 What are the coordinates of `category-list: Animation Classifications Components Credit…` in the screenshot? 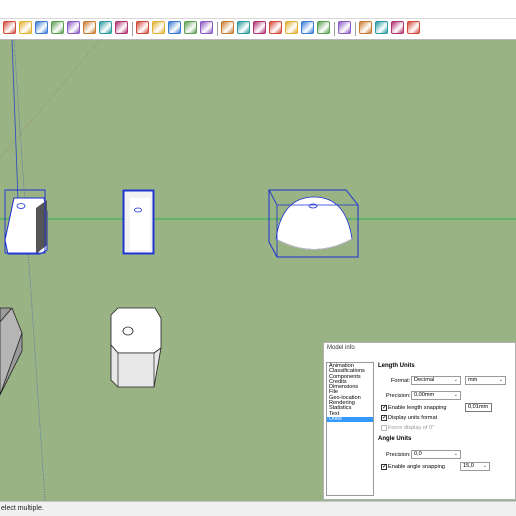 It's located at (350, 429).